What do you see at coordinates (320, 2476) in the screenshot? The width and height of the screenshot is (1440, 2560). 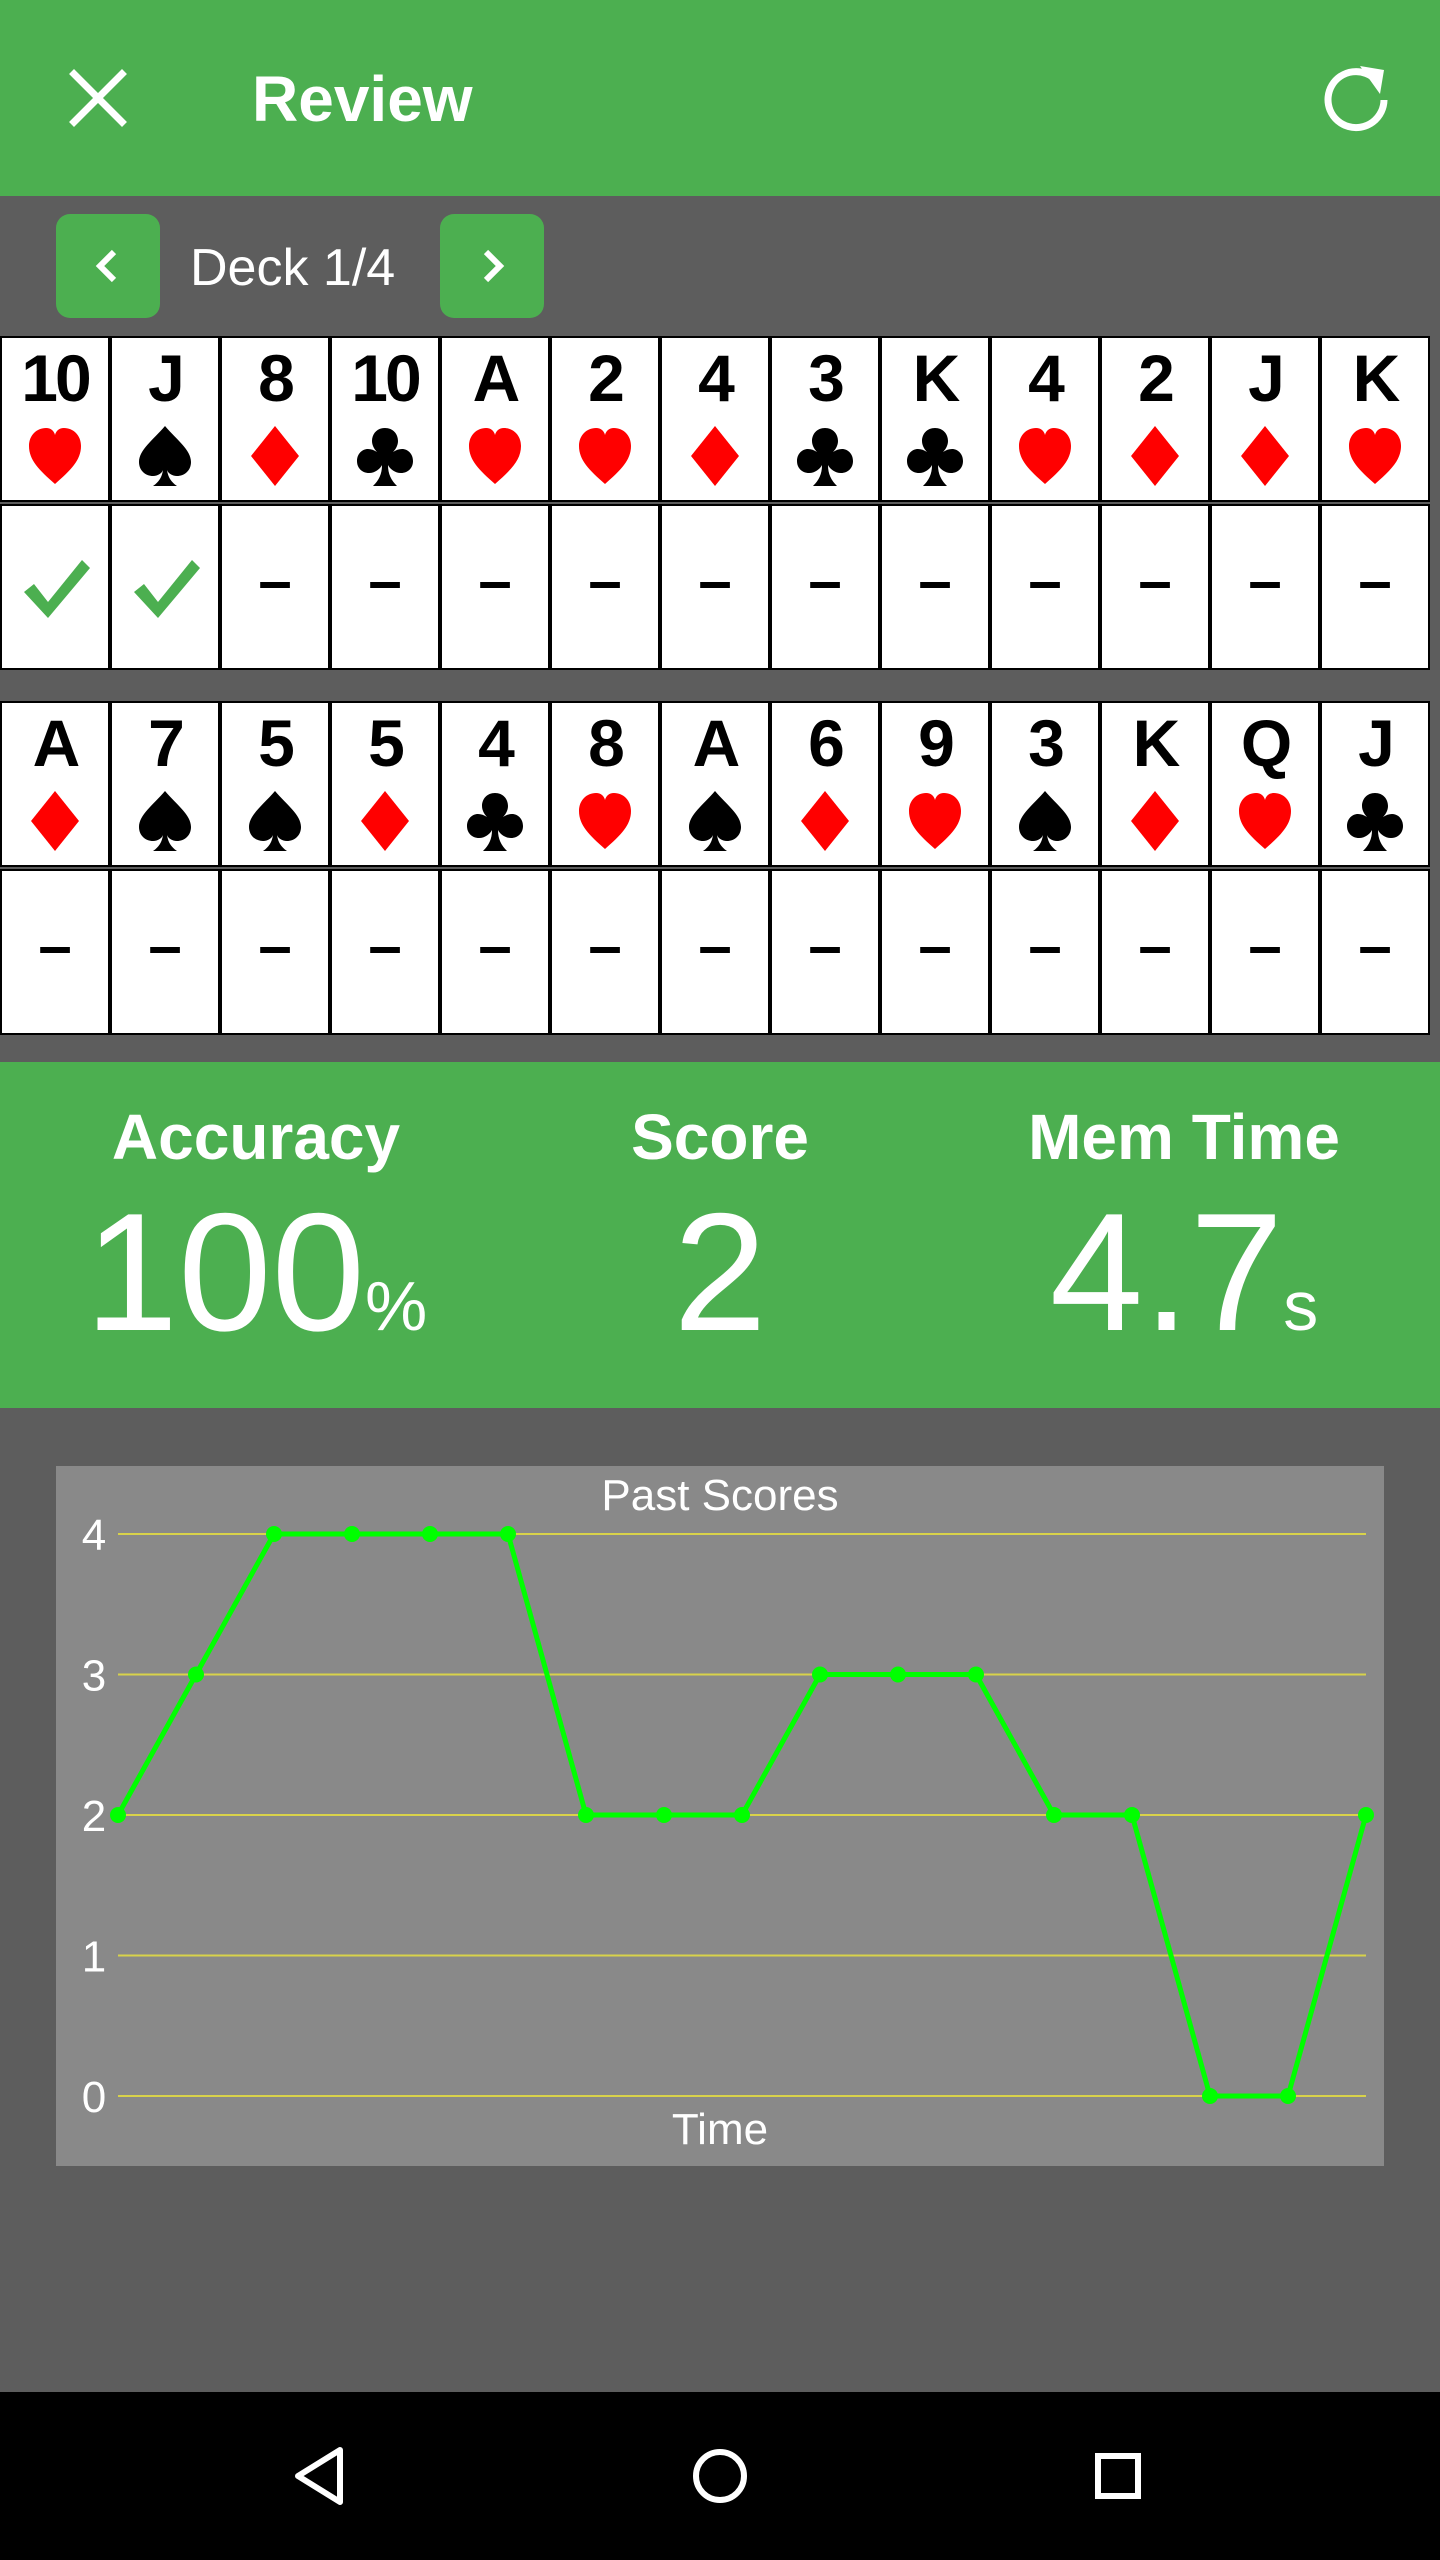 I see `back-triangle-icon` at bounding box center [320, 2476].